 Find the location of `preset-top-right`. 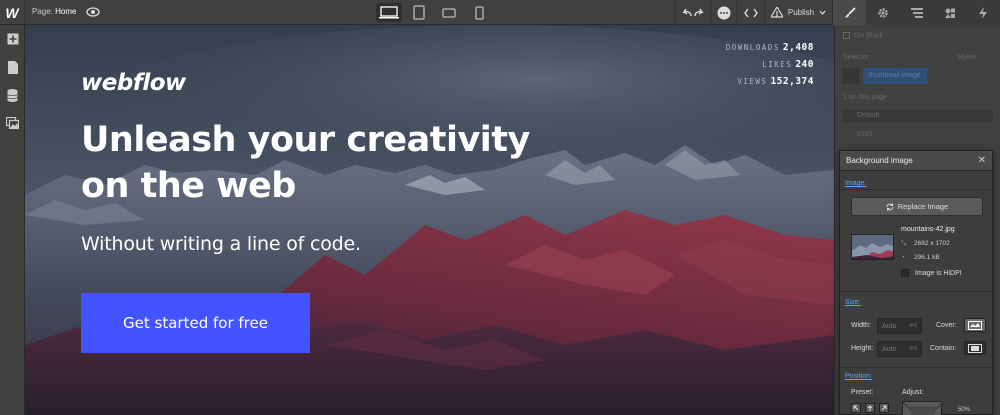

preset-top-right is located at coordinates (884, 408).